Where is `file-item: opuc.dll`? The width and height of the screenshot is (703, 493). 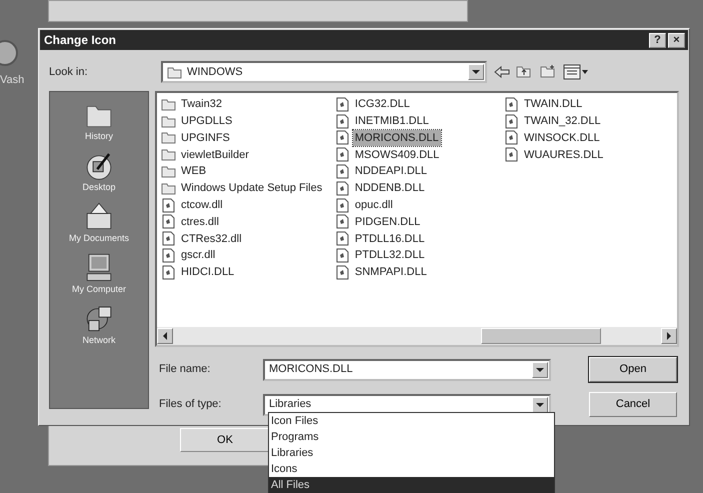 file-item: opuc.dll is located at coordinates (373, 205).